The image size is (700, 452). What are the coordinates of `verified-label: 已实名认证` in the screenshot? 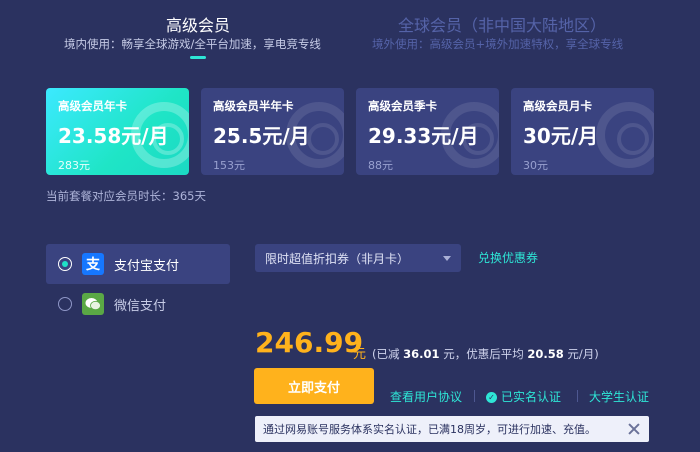 It's located at (531, 397).